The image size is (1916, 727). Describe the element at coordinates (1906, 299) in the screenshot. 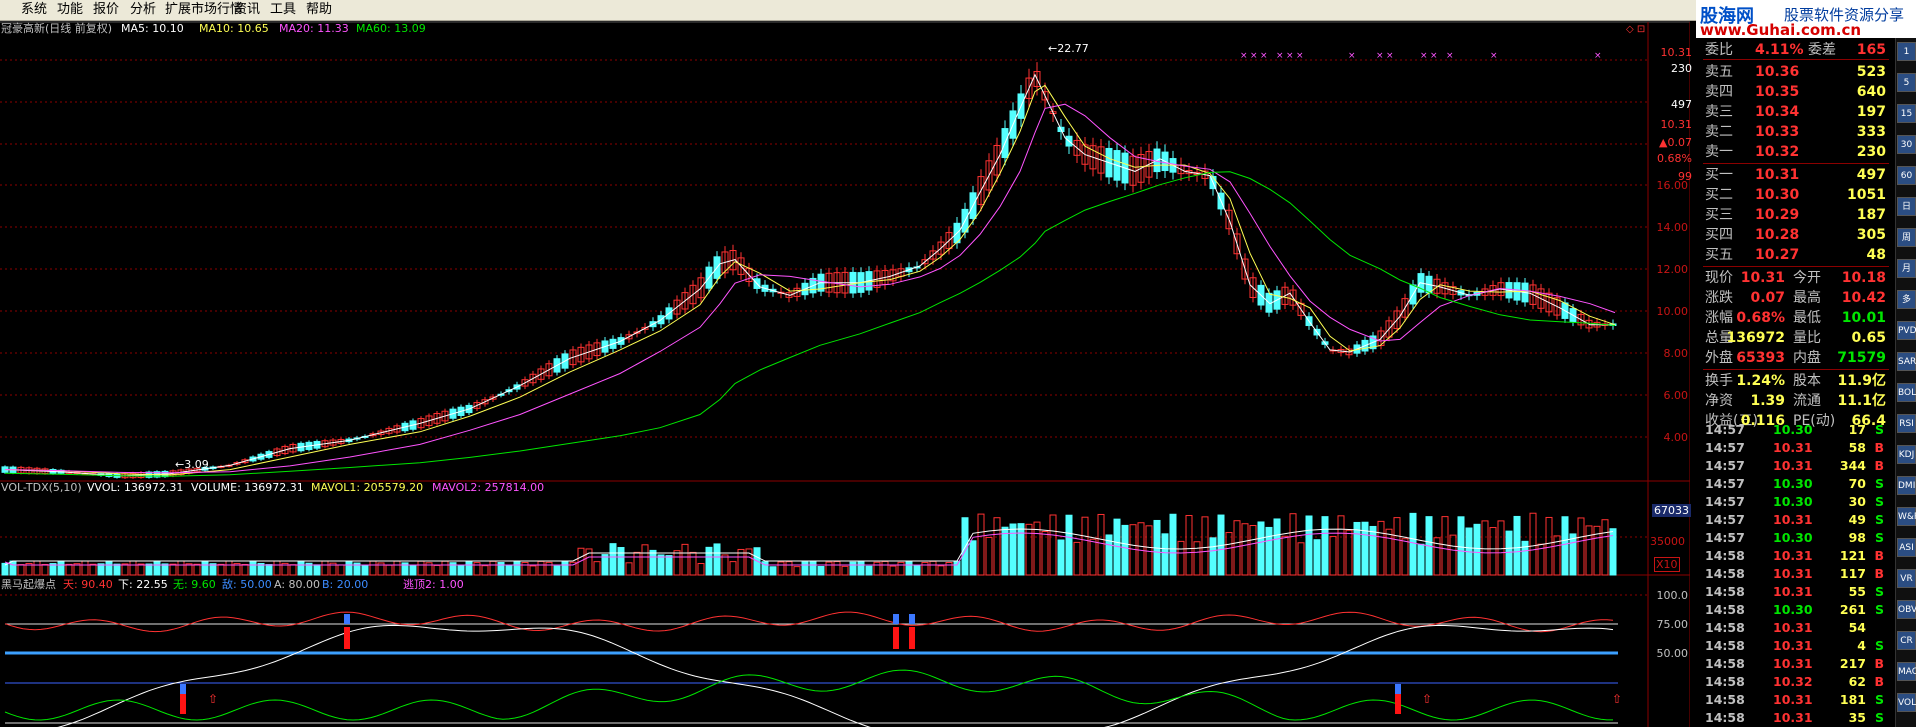

I see `toolbar-button: 多` at that location.